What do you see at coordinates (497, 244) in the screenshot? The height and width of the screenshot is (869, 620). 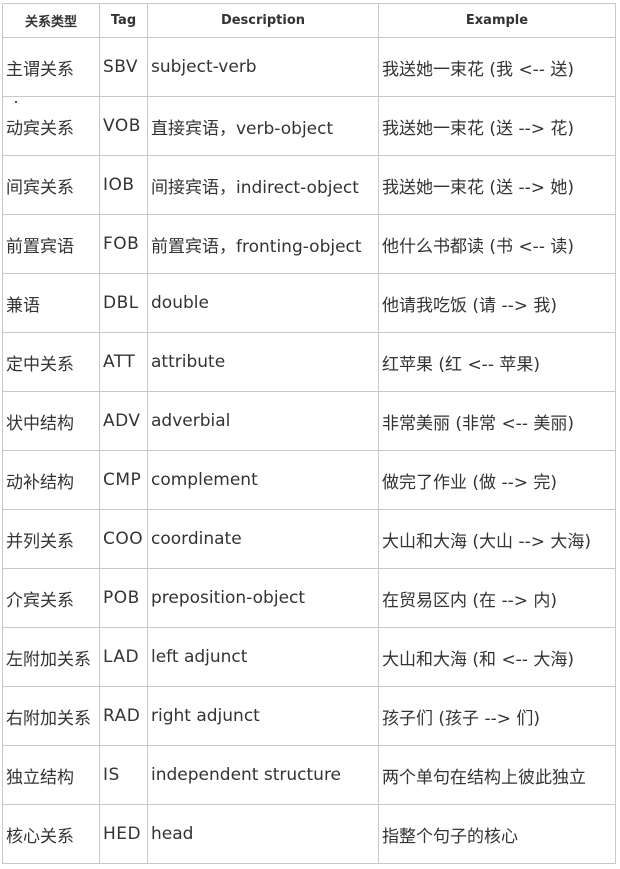 I see `example-cell: 他什么书都读 (书 <-- 读)` at bounding box center [497, 244].